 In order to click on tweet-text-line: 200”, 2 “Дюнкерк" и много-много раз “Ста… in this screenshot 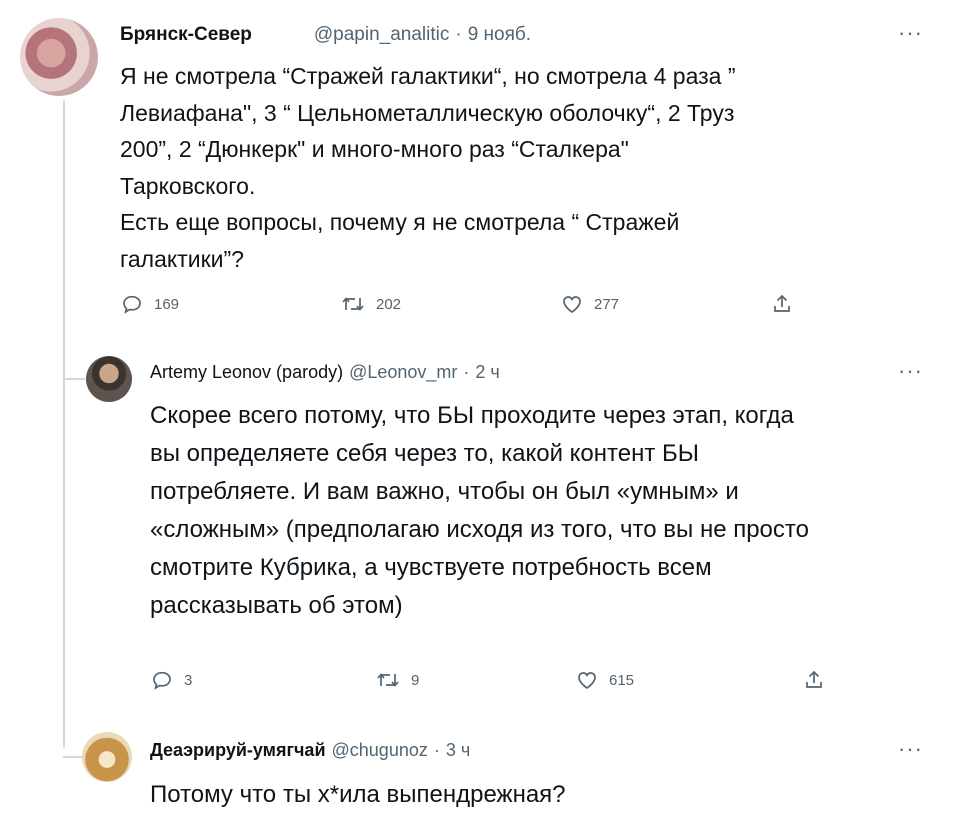, I will do `click(374, 149)`.